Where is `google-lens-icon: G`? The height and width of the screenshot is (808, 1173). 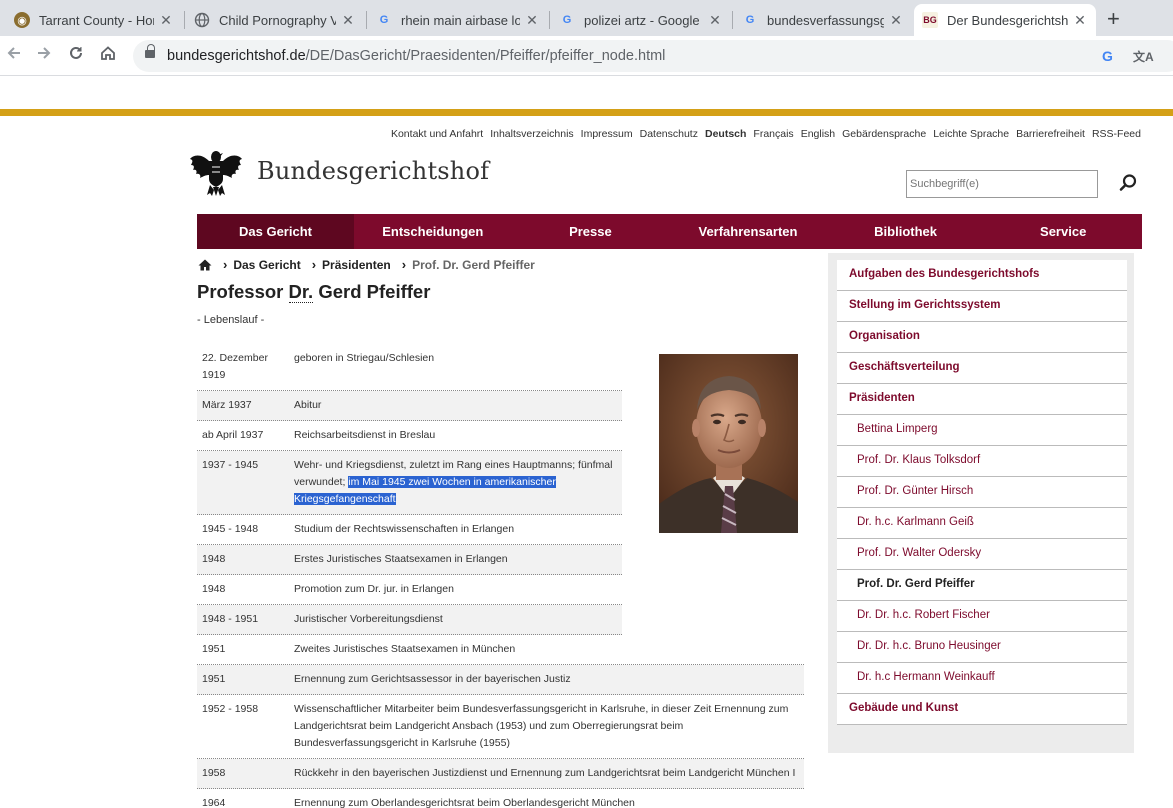
google-lens-icon: G is located at coordinates (1107, 56).